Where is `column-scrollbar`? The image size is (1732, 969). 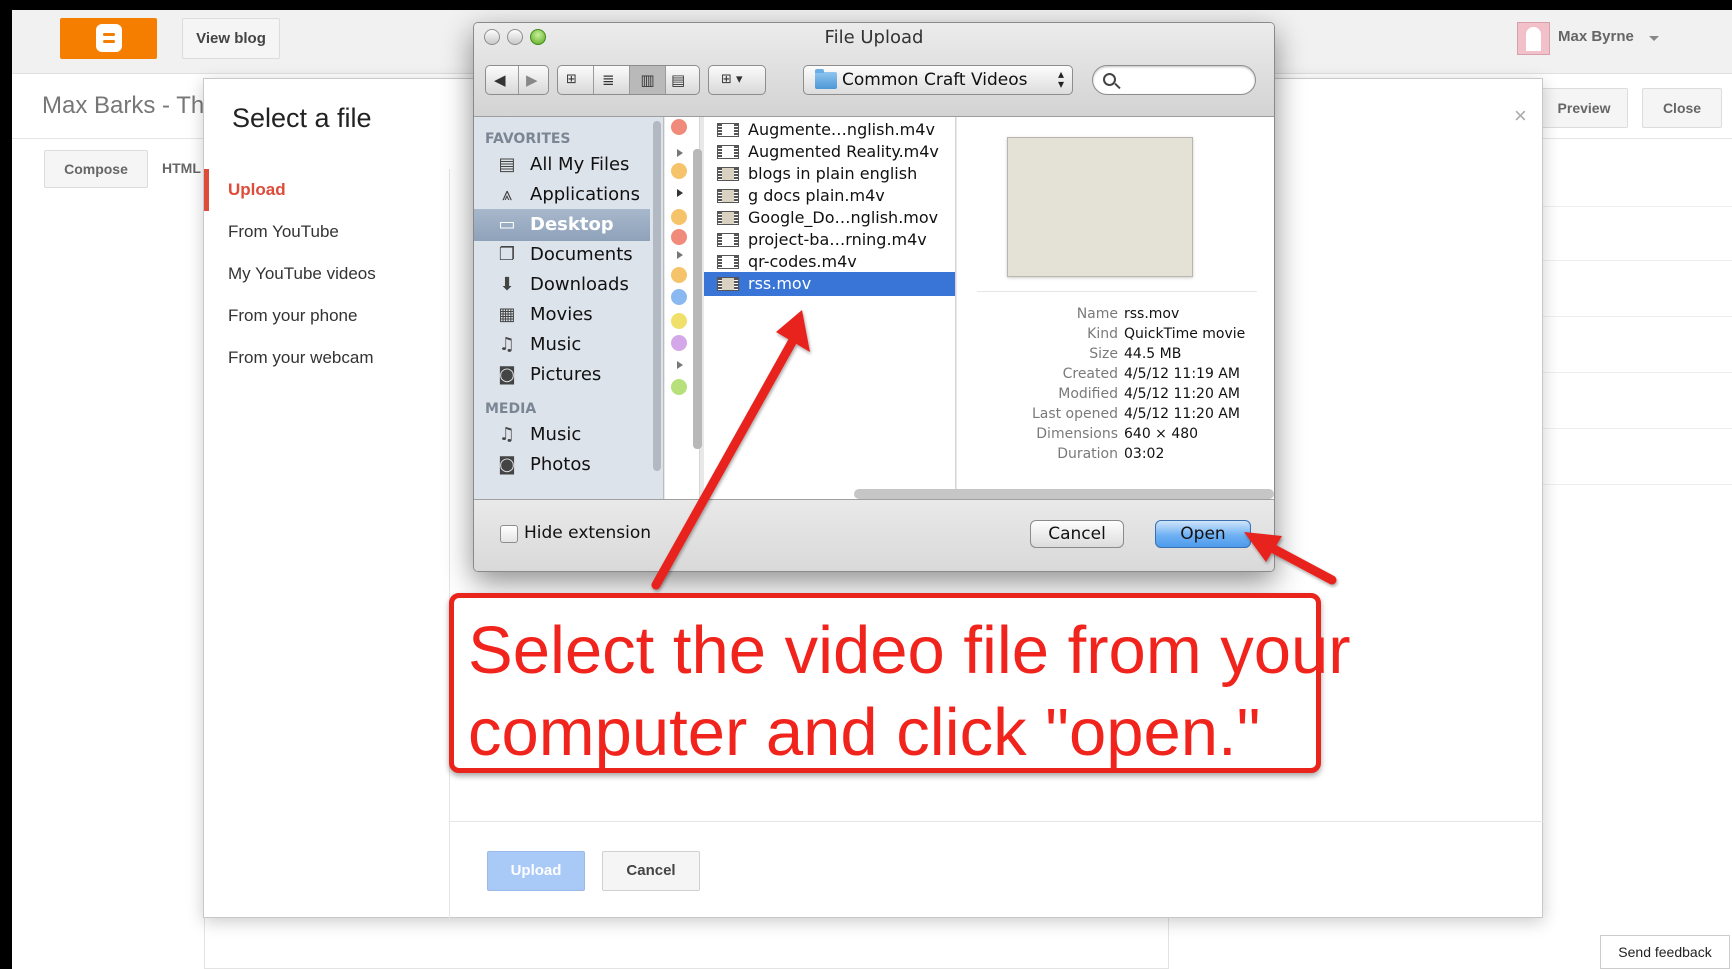
column-scrollbar is located at coordinates (697, 299).